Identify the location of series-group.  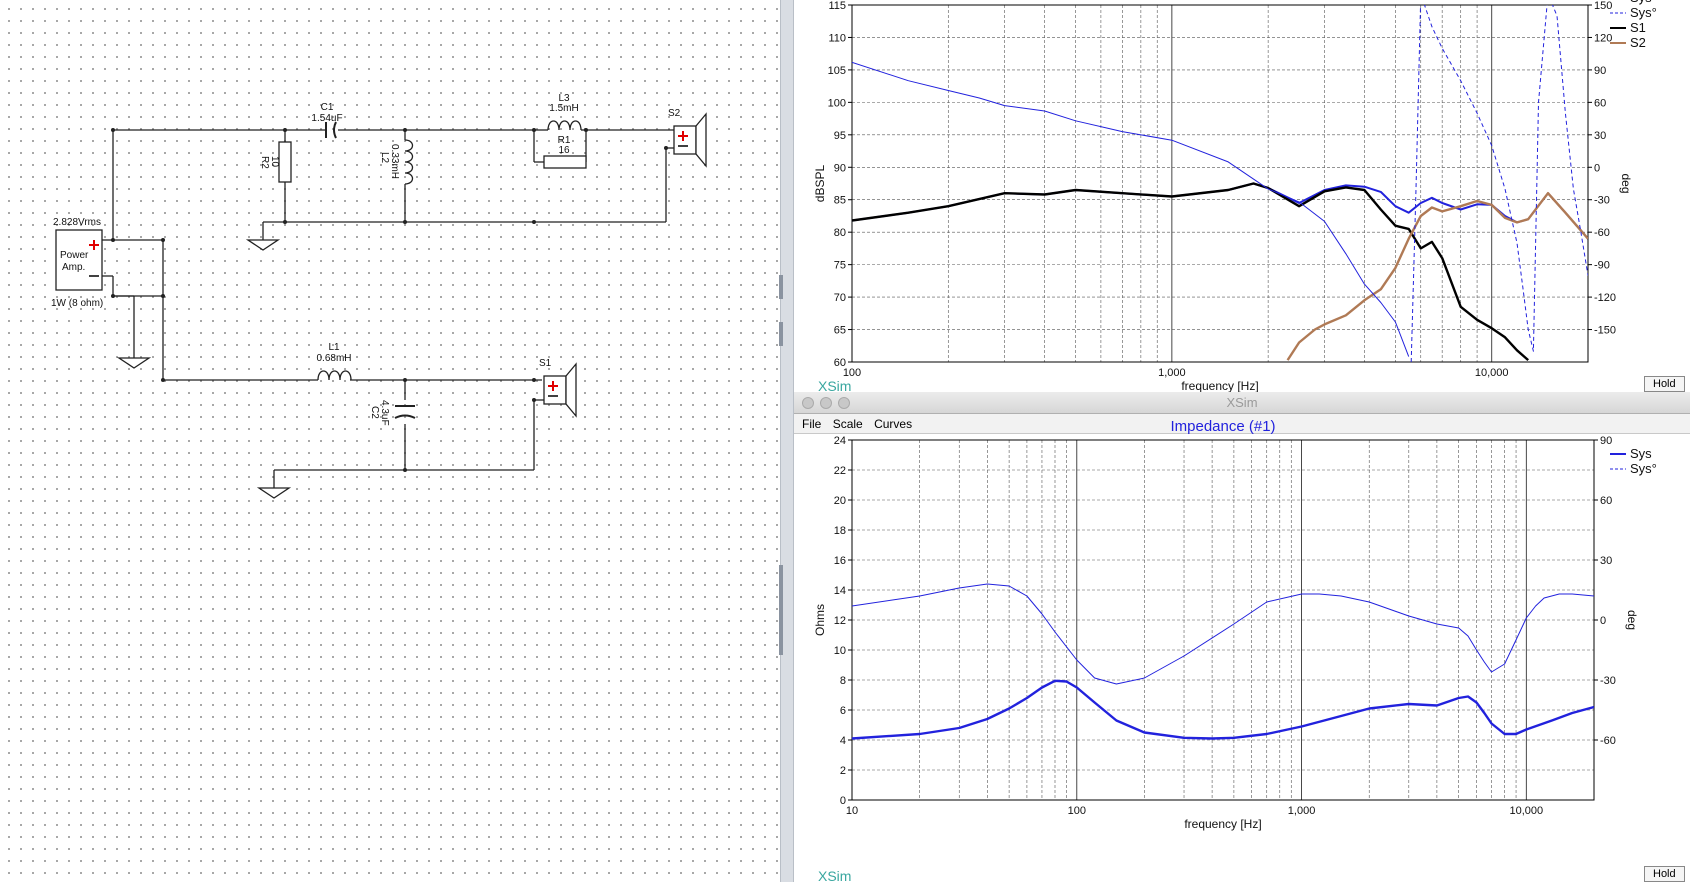
(1223, 661).